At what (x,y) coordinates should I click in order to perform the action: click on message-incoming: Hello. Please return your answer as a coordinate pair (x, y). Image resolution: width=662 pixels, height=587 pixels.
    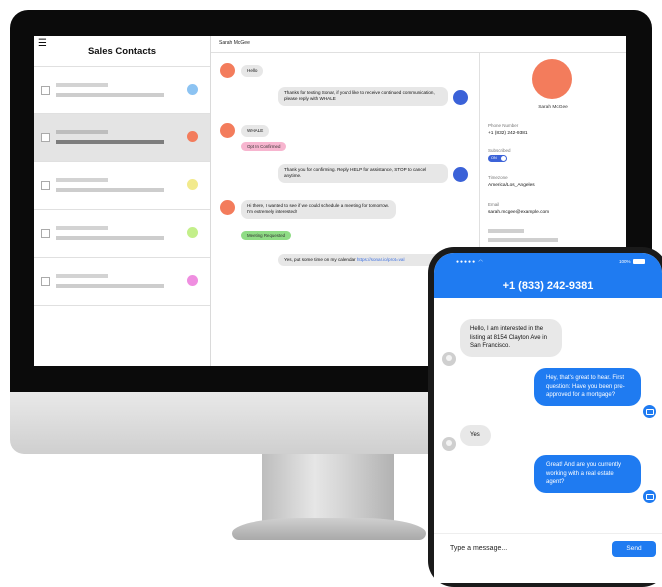
    Looking at the image, I should click on (252, 71).